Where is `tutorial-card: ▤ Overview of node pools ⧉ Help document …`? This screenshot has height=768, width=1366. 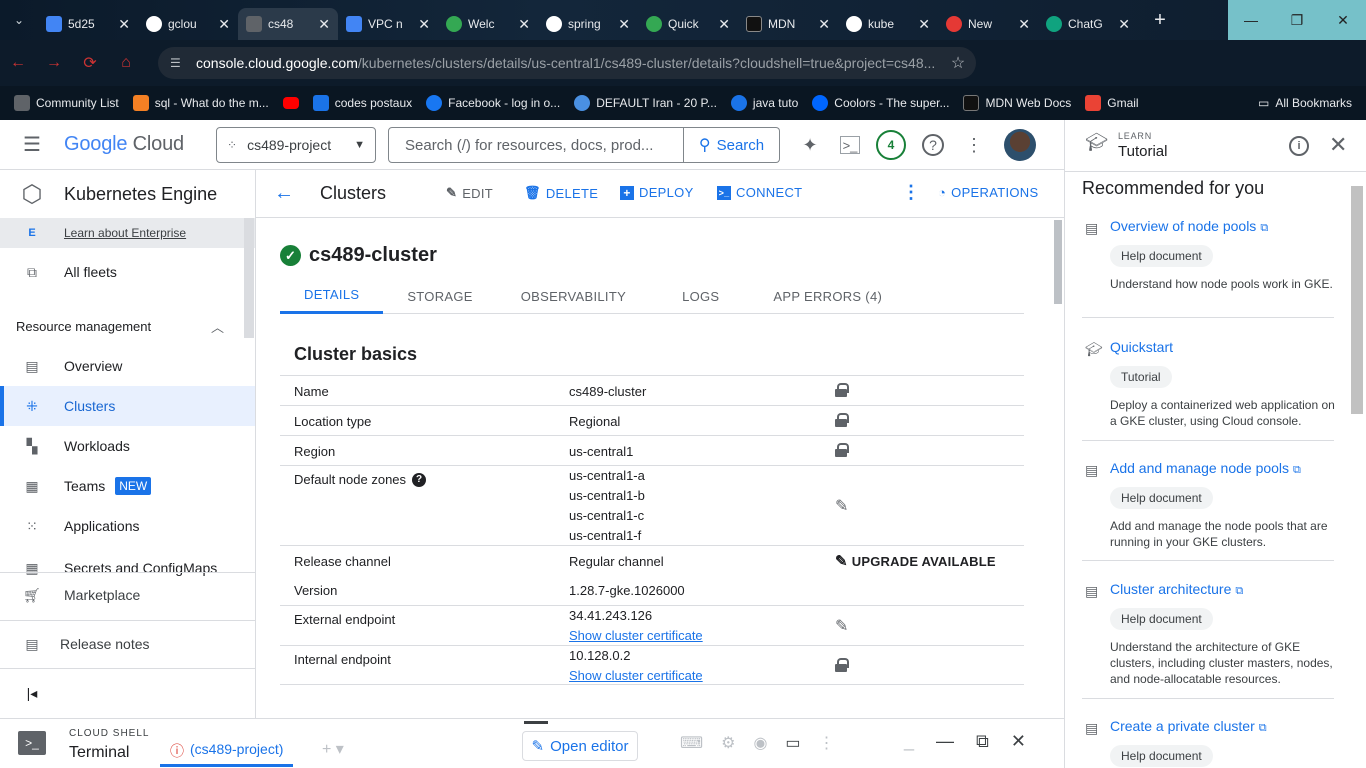 tutorial-card: ▤ Overview of node pools ⧉ Help document … is located at coordinates (1208, 268).